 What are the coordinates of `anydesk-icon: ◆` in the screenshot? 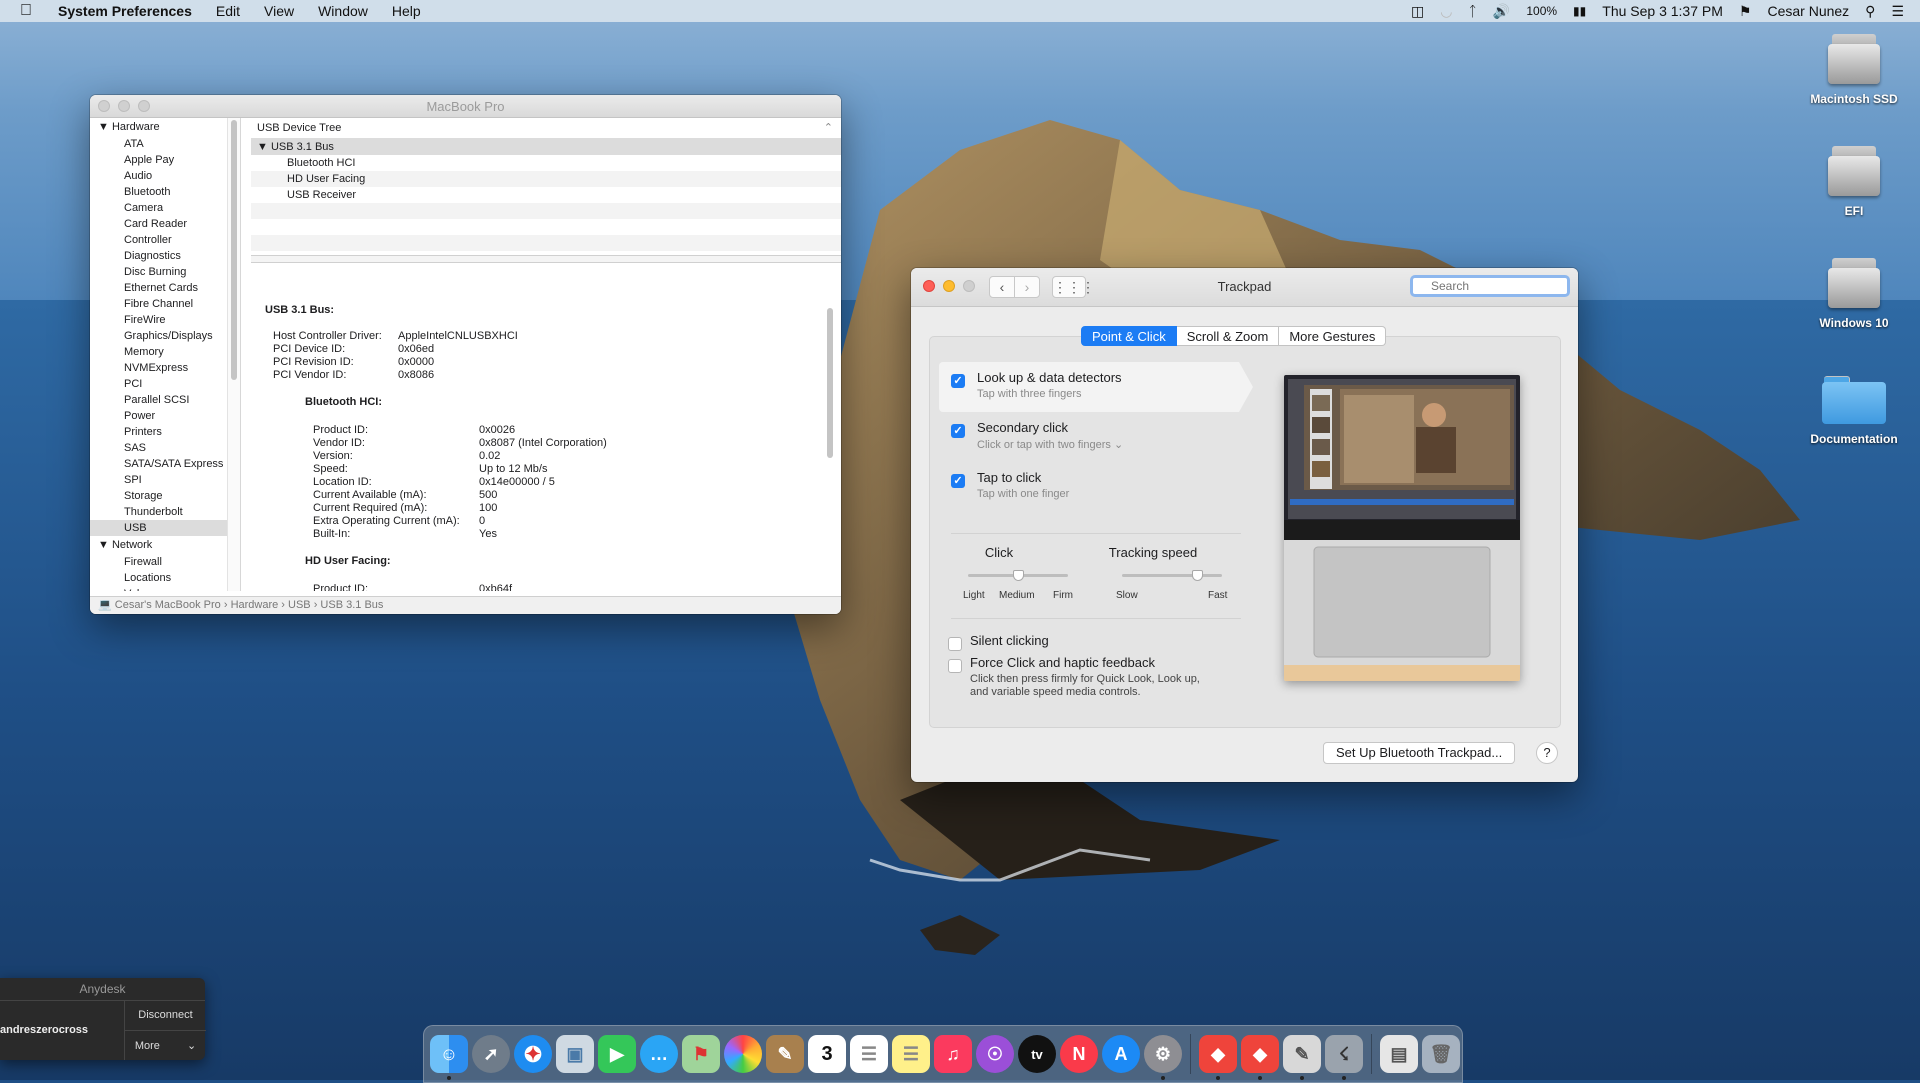 It's located at (1218, 1057).